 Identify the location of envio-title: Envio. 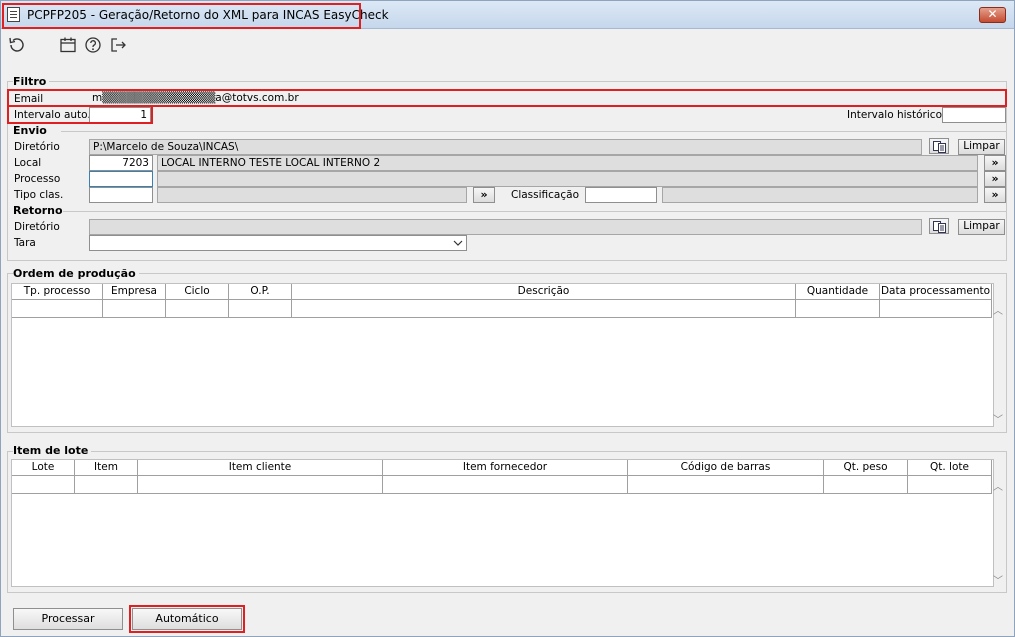
(31, 130).